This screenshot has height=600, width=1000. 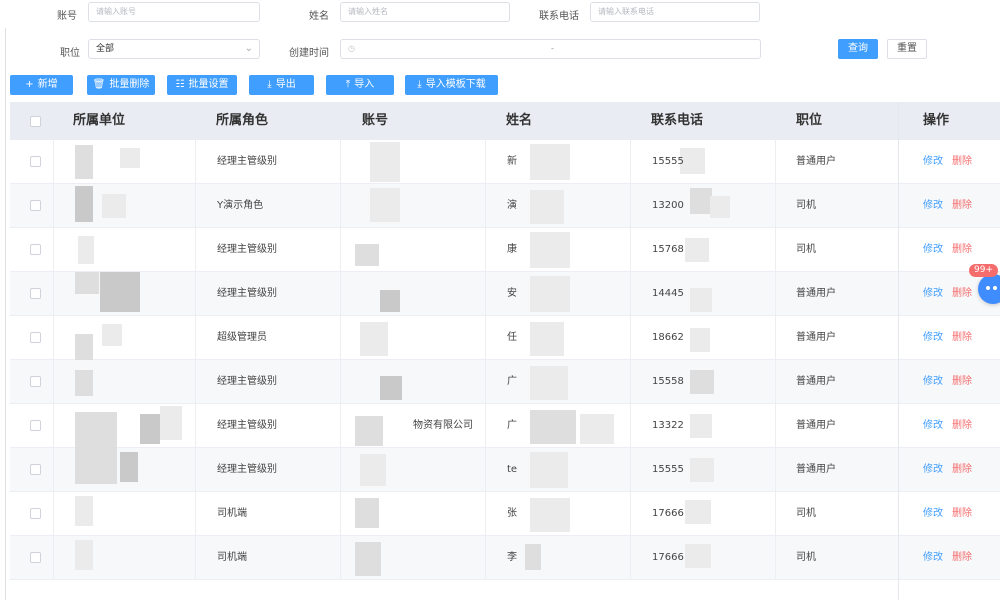 What do you see at coordinates (858, 49) in the screenshot?
I see `query-button: 查询` at bounding box center [858, 49].